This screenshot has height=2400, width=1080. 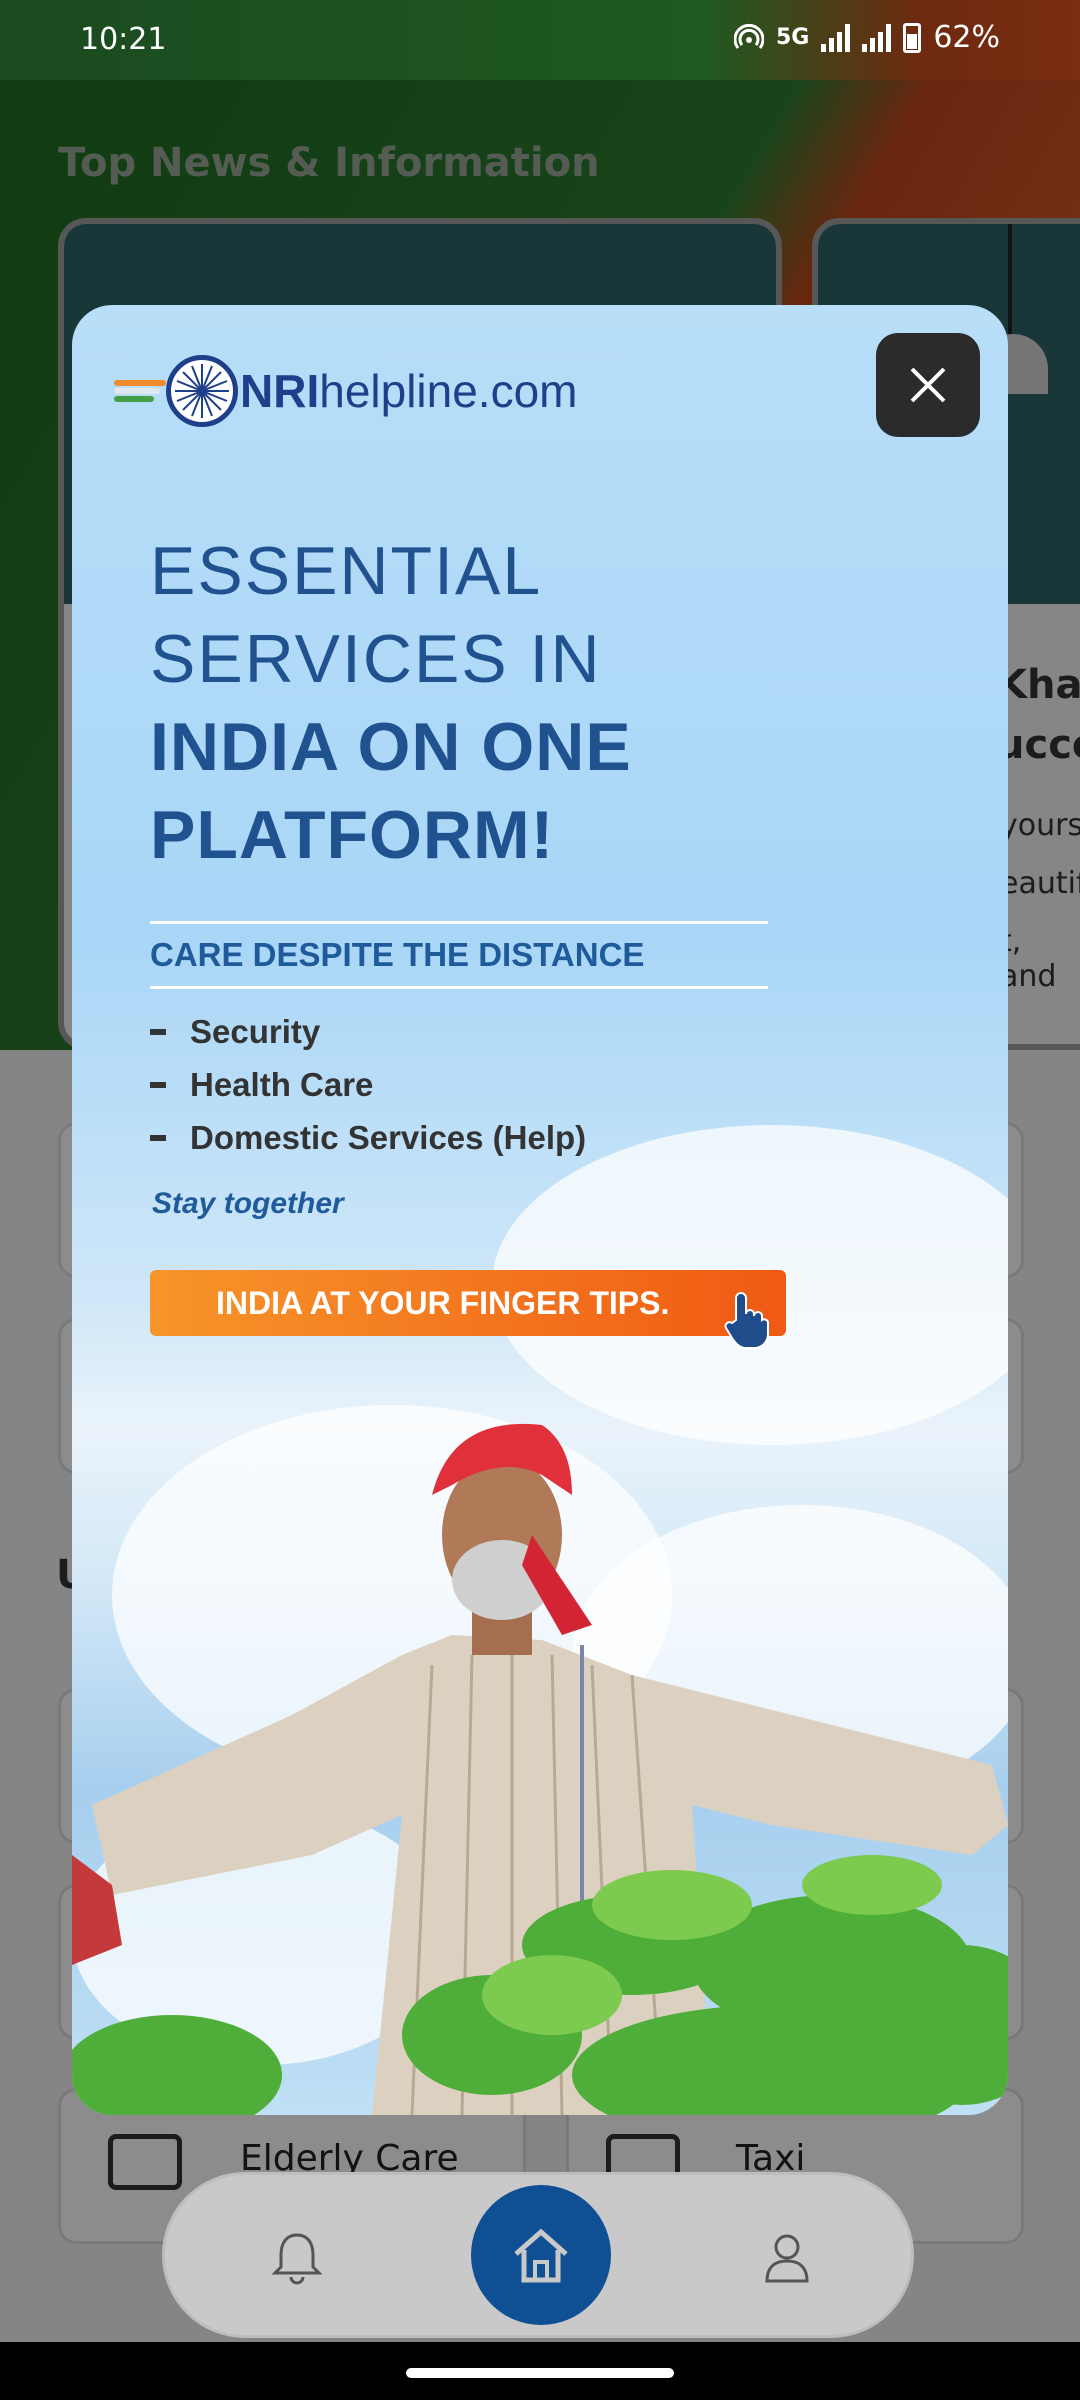 I want to click on ad-cta-button: INDIA AT YOUR FINGER TIPS., so click(x=468, y=1303).